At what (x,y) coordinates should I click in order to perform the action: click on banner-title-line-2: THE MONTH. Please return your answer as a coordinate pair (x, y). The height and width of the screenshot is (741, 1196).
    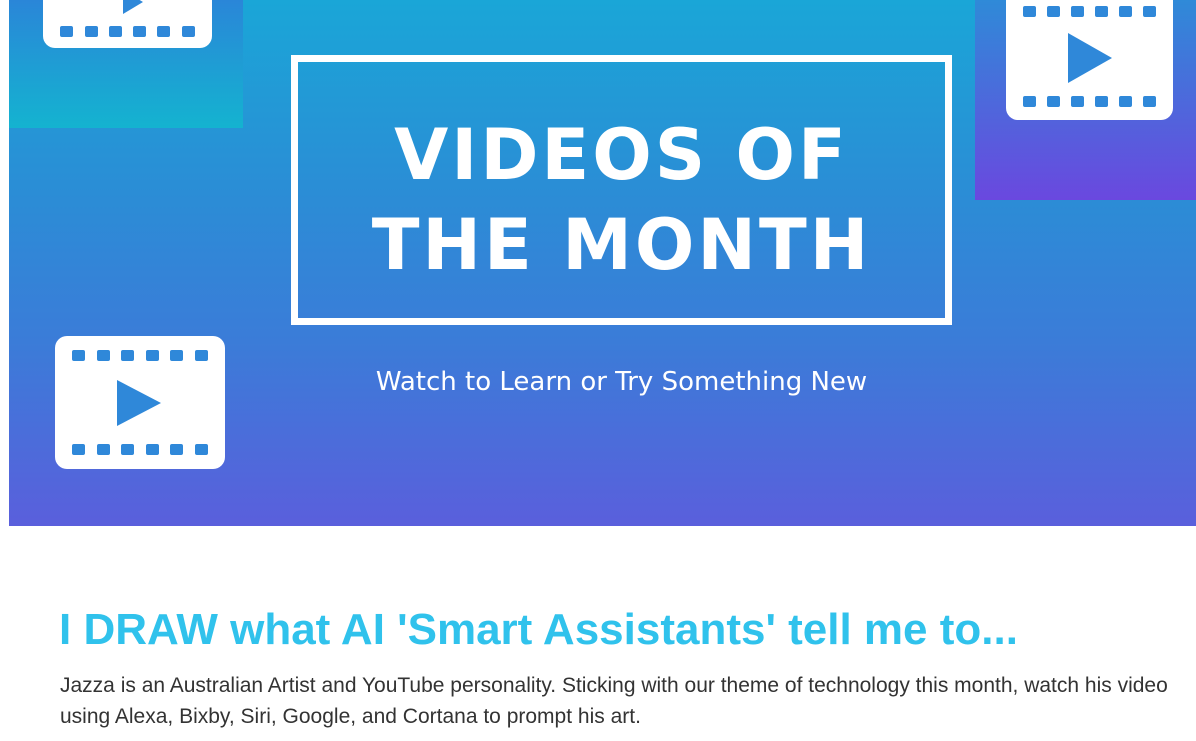
    Looking at the image, I should click on (621, 245).